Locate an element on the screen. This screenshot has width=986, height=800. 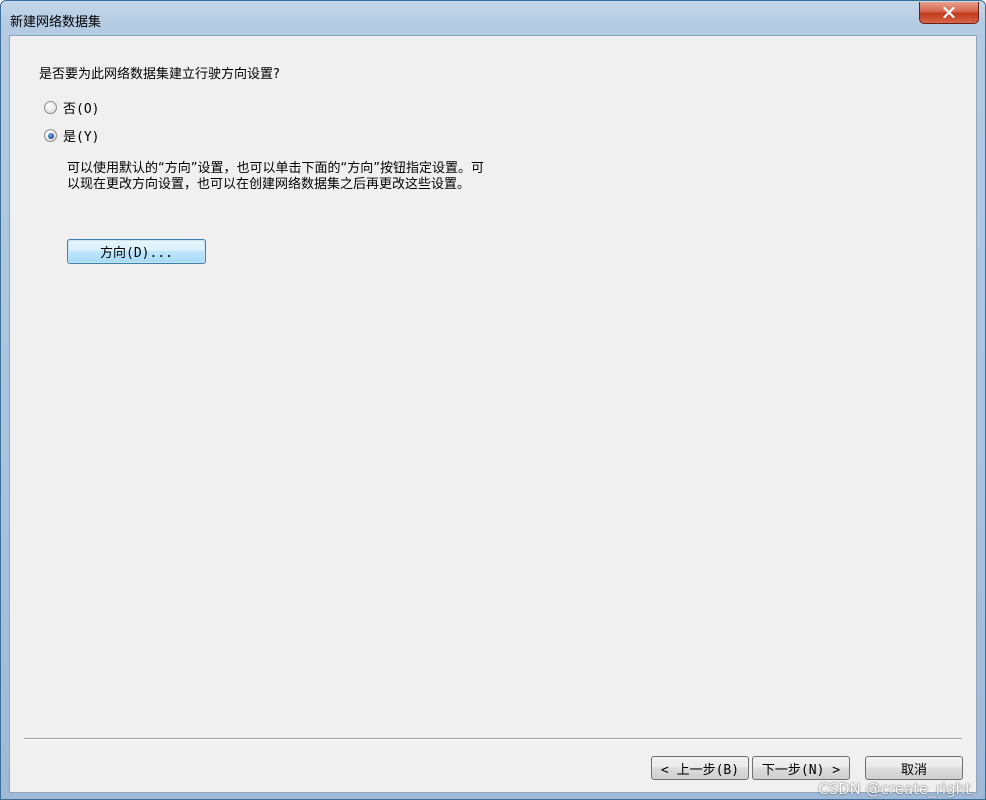
close-button is located at coordinates (949, 13).